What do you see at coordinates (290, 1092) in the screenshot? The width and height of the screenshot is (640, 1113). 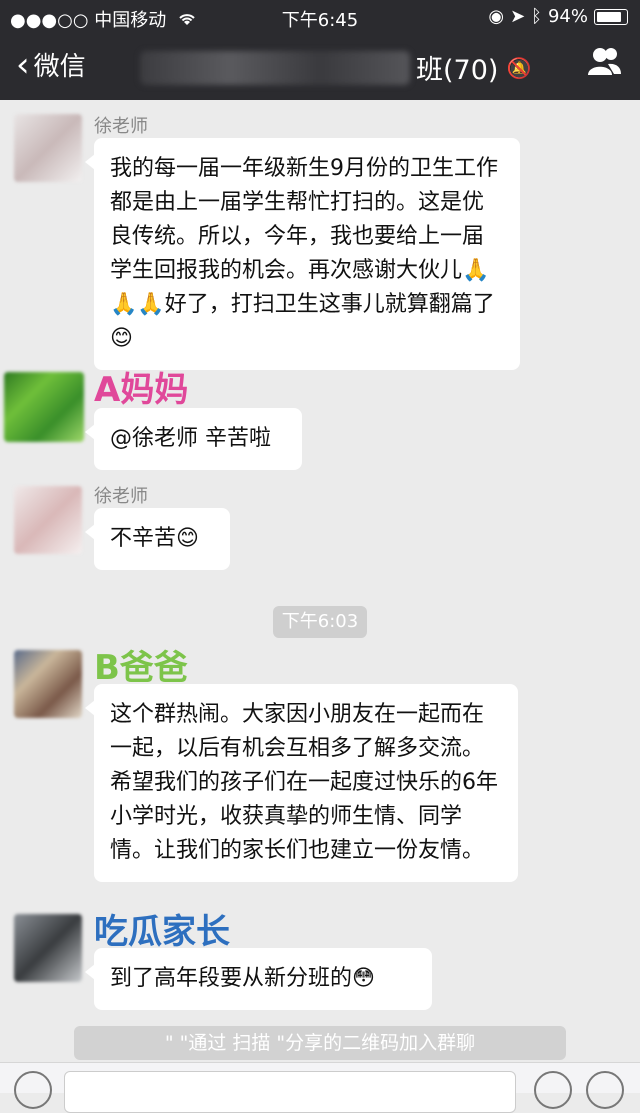 I see `message-input` at bounding box center [290, 1092].